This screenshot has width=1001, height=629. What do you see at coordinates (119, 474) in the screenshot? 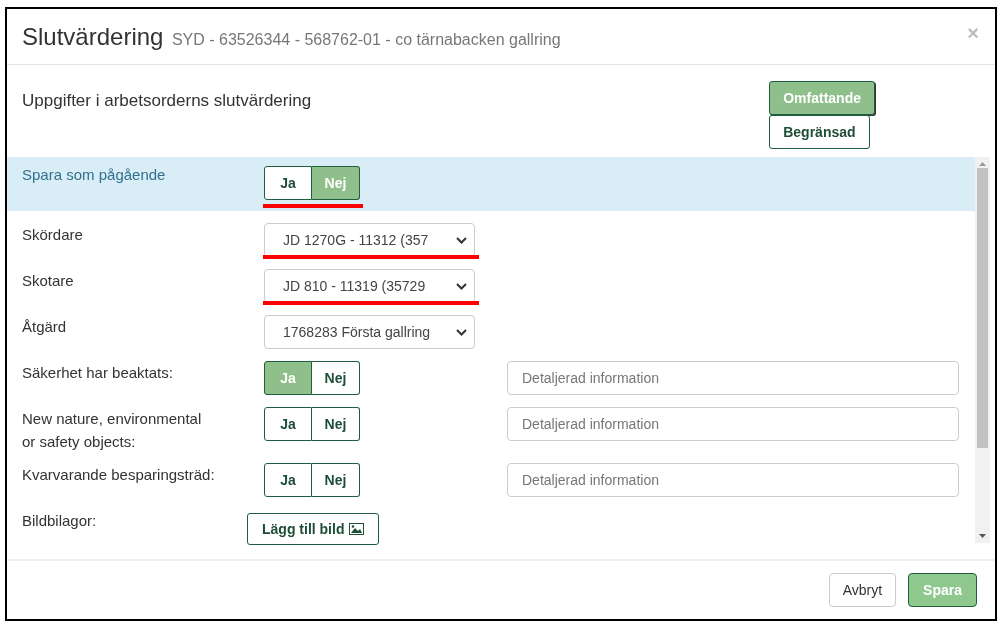
I see `field-label: Kvarvarande besparingsträd:` at bounding box center [119, 474].